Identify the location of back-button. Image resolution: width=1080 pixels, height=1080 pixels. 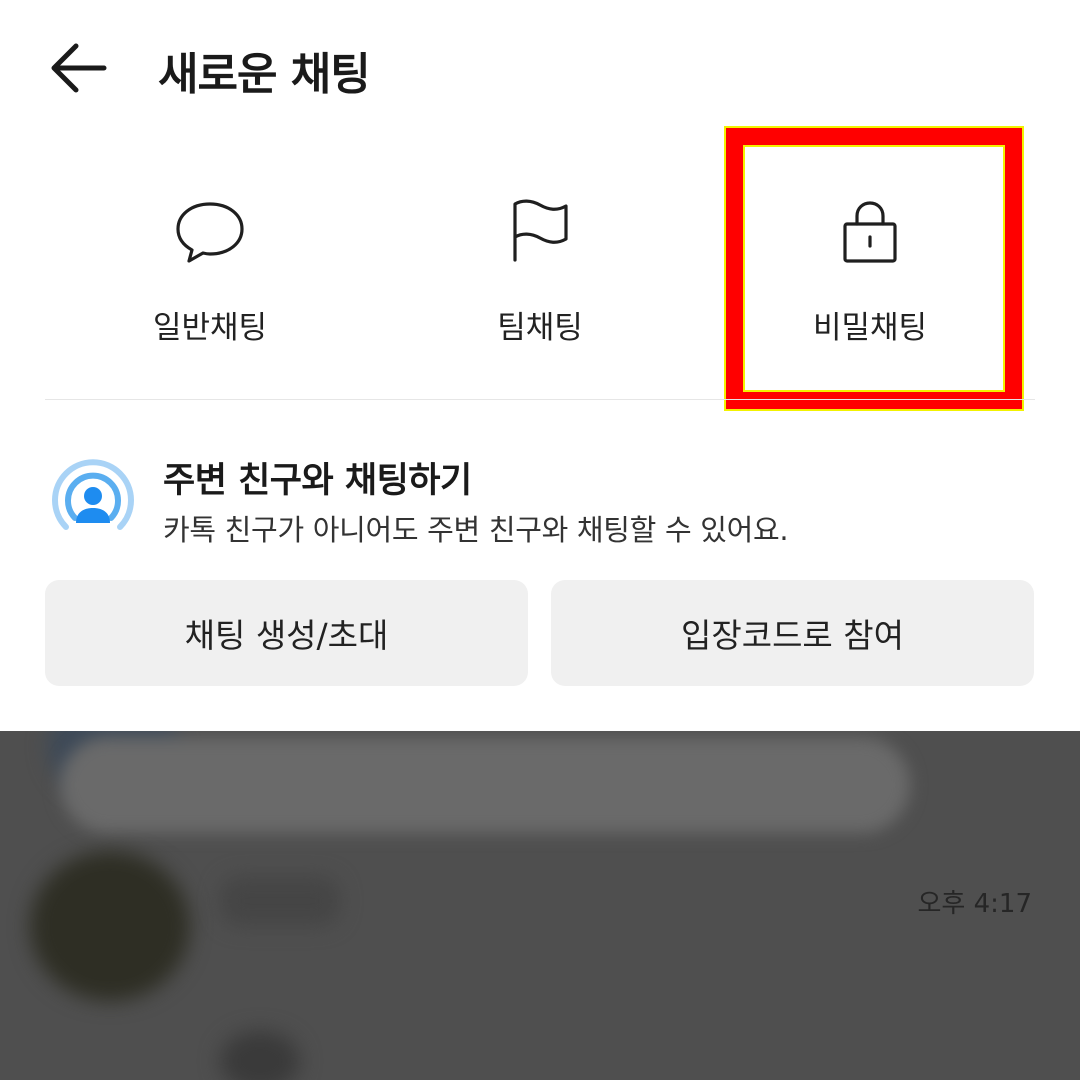
(80, 68).